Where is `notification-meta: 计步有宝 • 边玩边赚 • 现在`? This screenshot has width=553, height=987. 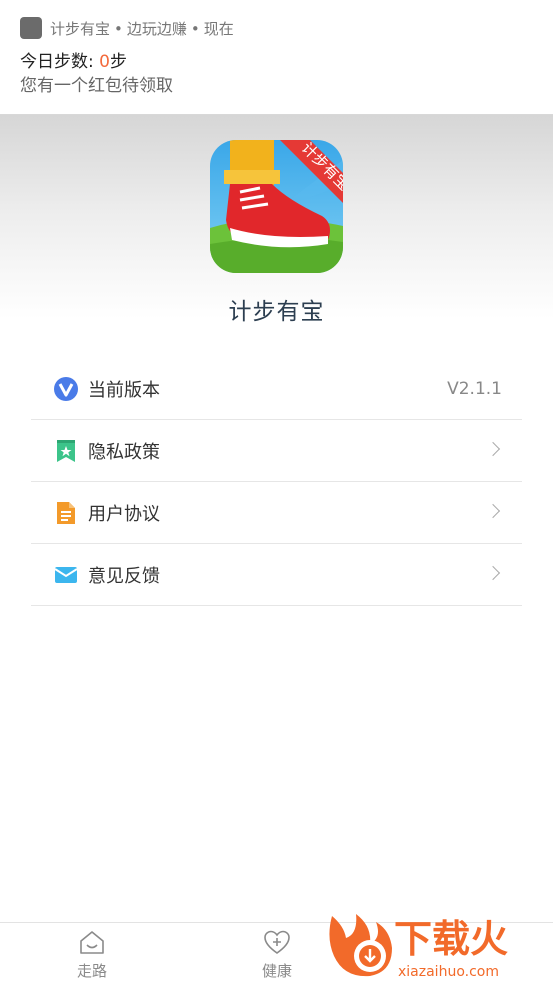 notification-meta: 计步有宝 • 边玩边赚 • 现在 is located at coordinates (142, 28).